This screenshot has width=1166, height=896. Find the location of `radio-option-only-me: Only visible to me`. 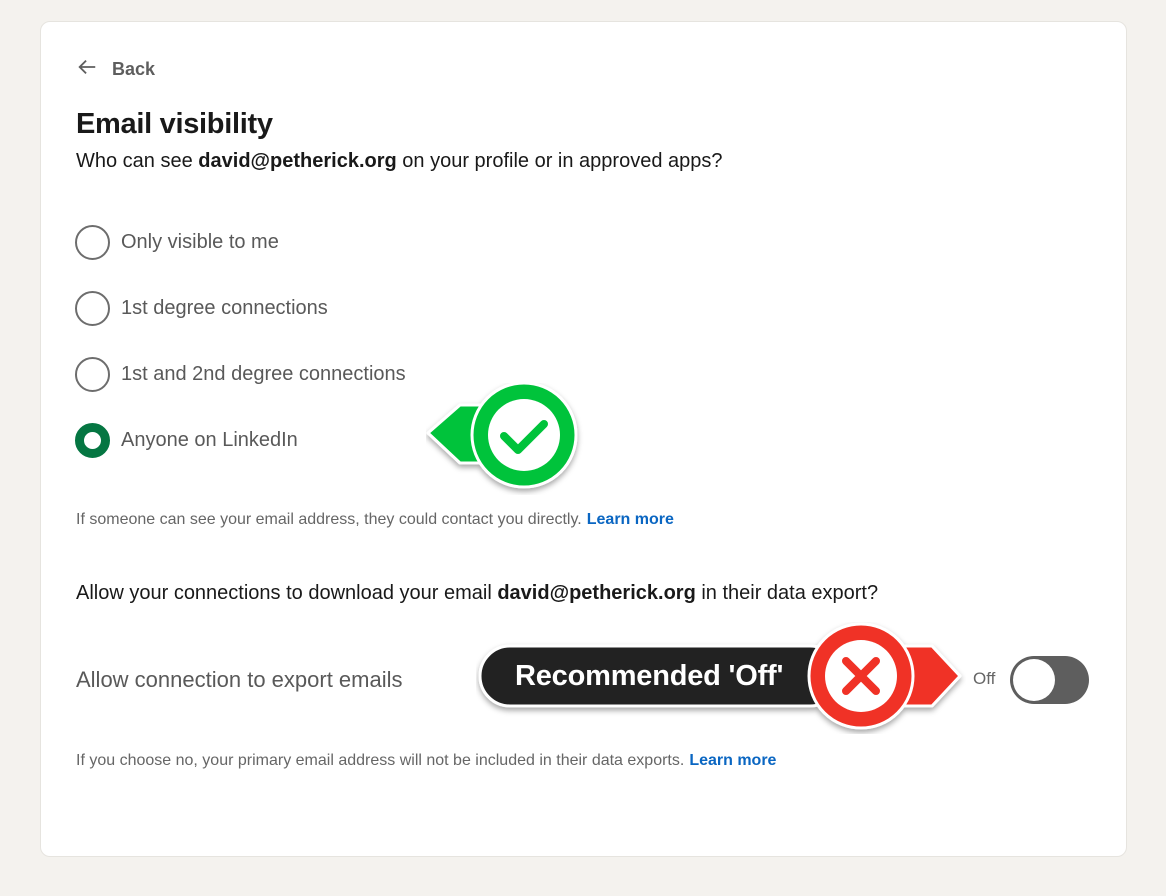

radio-option-only-me: Only visible to me is located at coordinates (177, 242).